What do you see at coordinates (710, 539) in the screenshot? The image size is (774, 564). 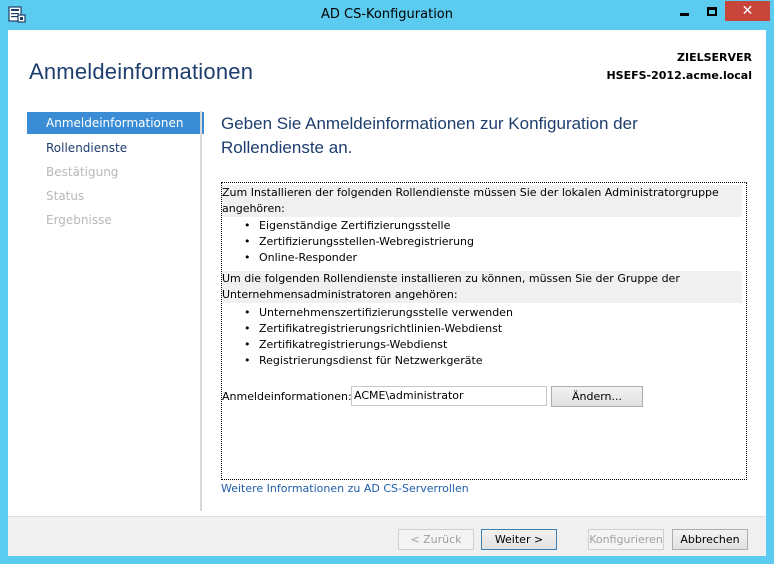 I see `cancel-button: Abbrechen` at bounding box center [710, 539].